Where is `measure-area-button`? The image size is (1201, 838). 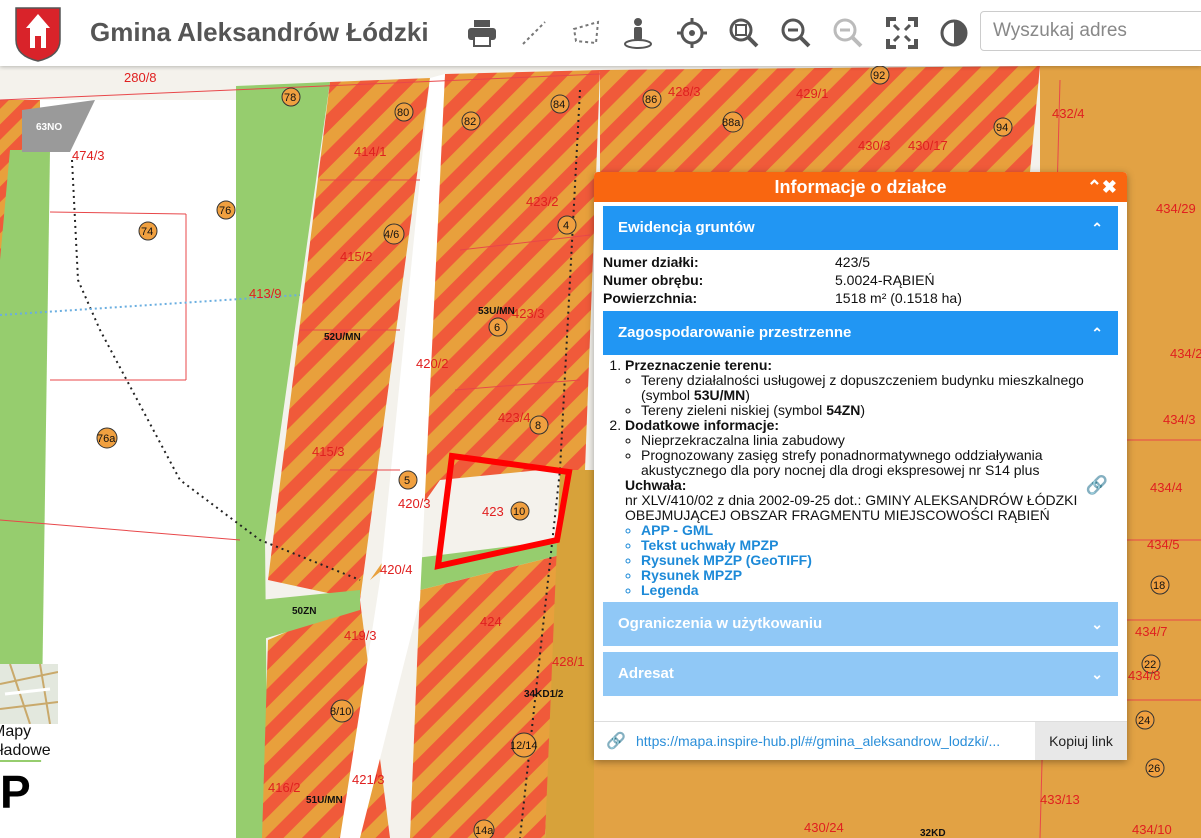
measure-area-button is located at coordinates (586, 33).